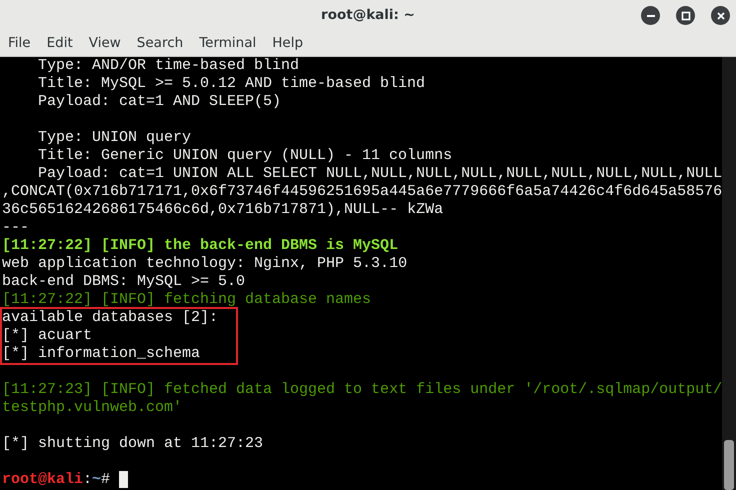 This screenshot has width=736, height=490. What do you see at coordinates (123, 479) in the screenshot?
I see `text-cursor` at bounding box center [123, 479].